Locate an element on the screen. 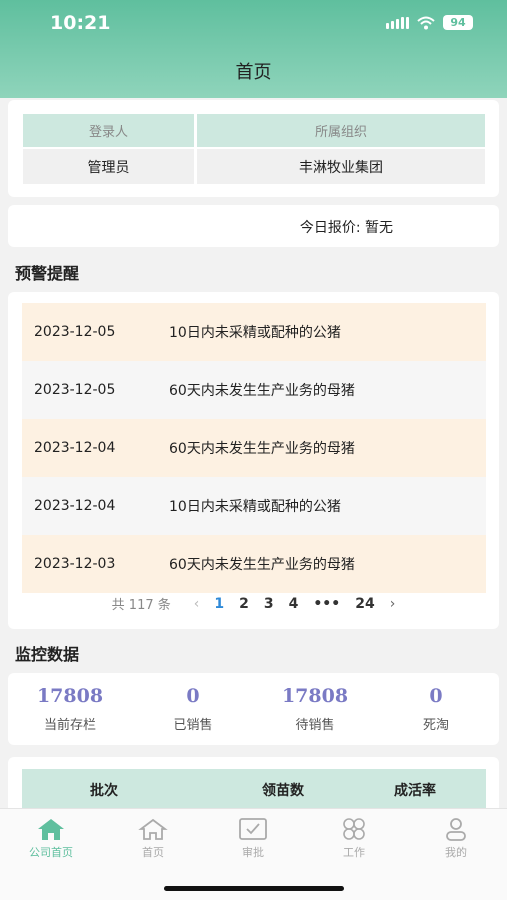  pagination-ellipsis: ••• is located at coordinates (326, 604).